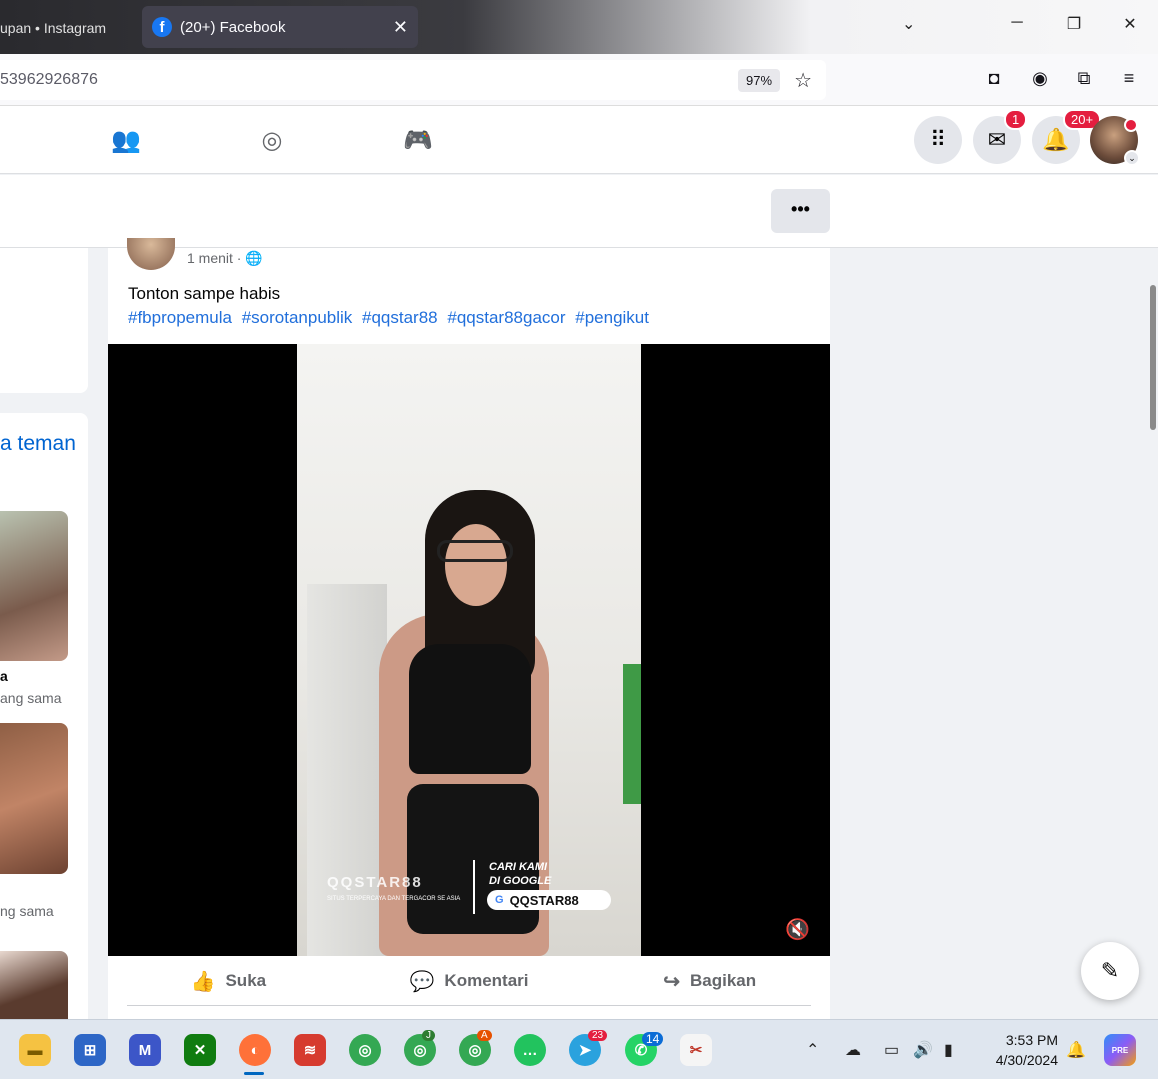  Describe the element at coordinates (38, 444) in the screenshot. I see `friend-suggestions-title: a teman` at that location.